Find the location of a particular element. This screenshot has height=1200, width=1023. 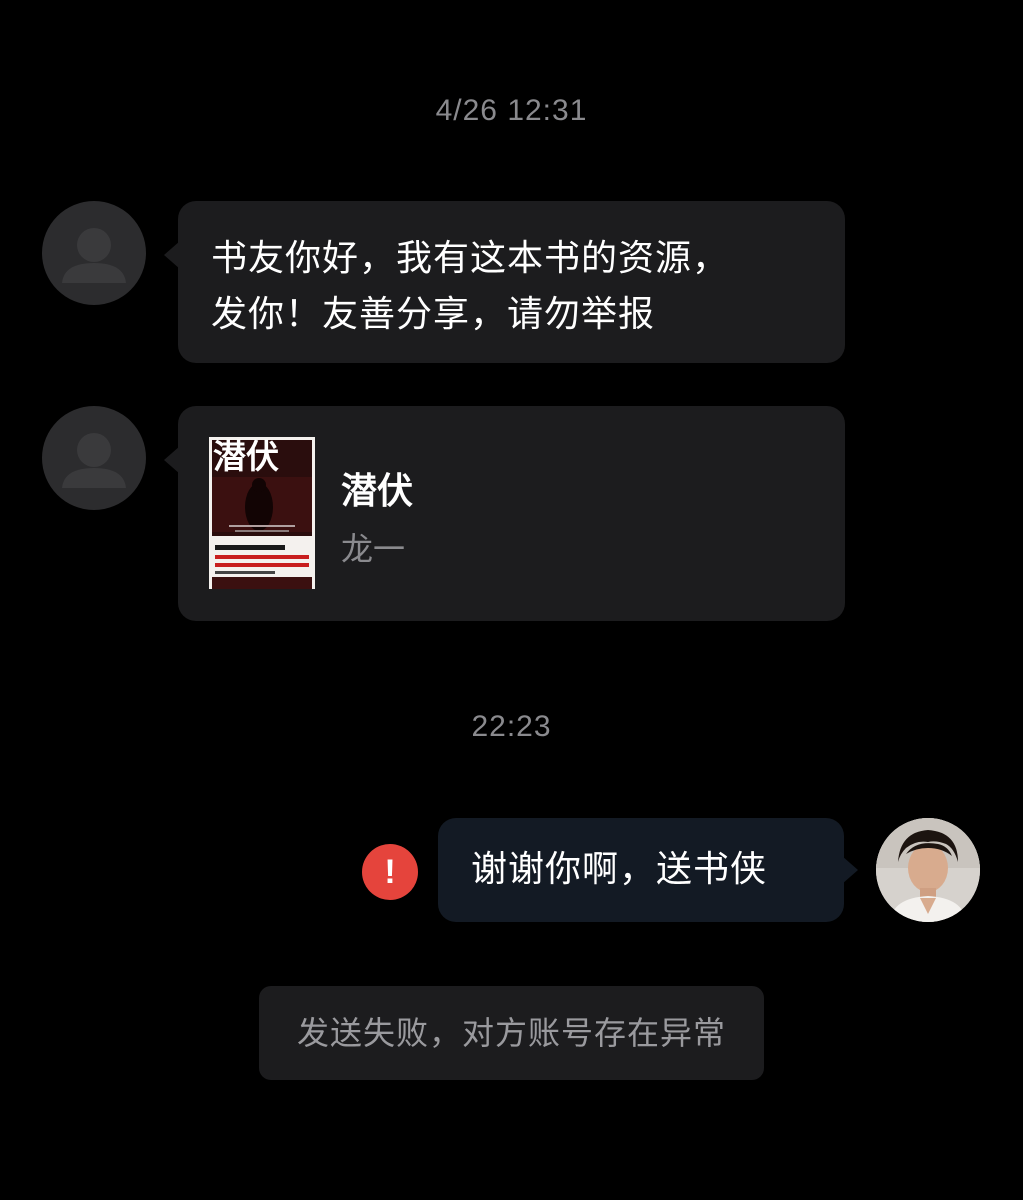

book-title: 潜伏 is located at coordinates (377, 491).